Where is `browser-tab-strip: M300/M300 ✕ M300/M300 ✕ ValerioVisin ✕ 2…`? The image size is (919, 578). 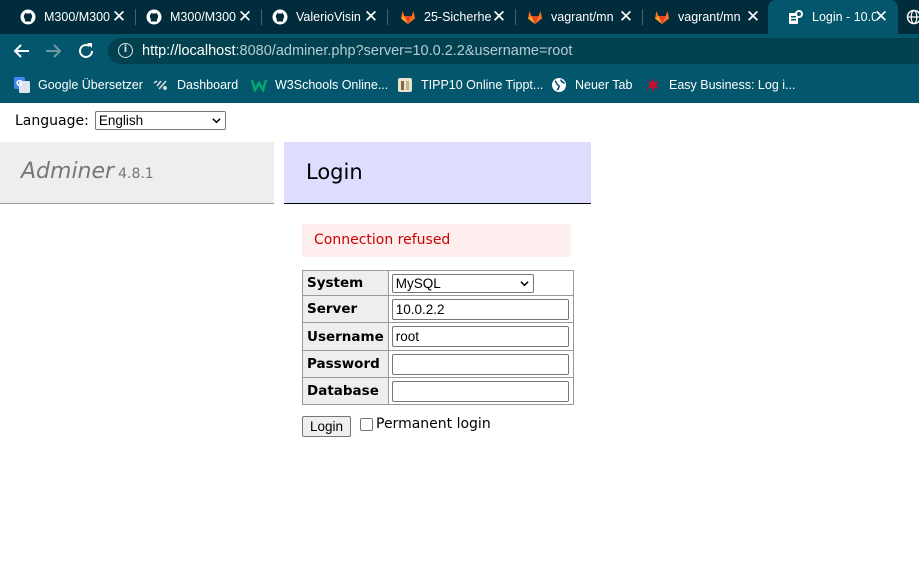 browser-tab-strip: M300/M300 ✕ M300/M300 ✕ ValerioVisin ✕ 2… is located at coordinates (459, 17).